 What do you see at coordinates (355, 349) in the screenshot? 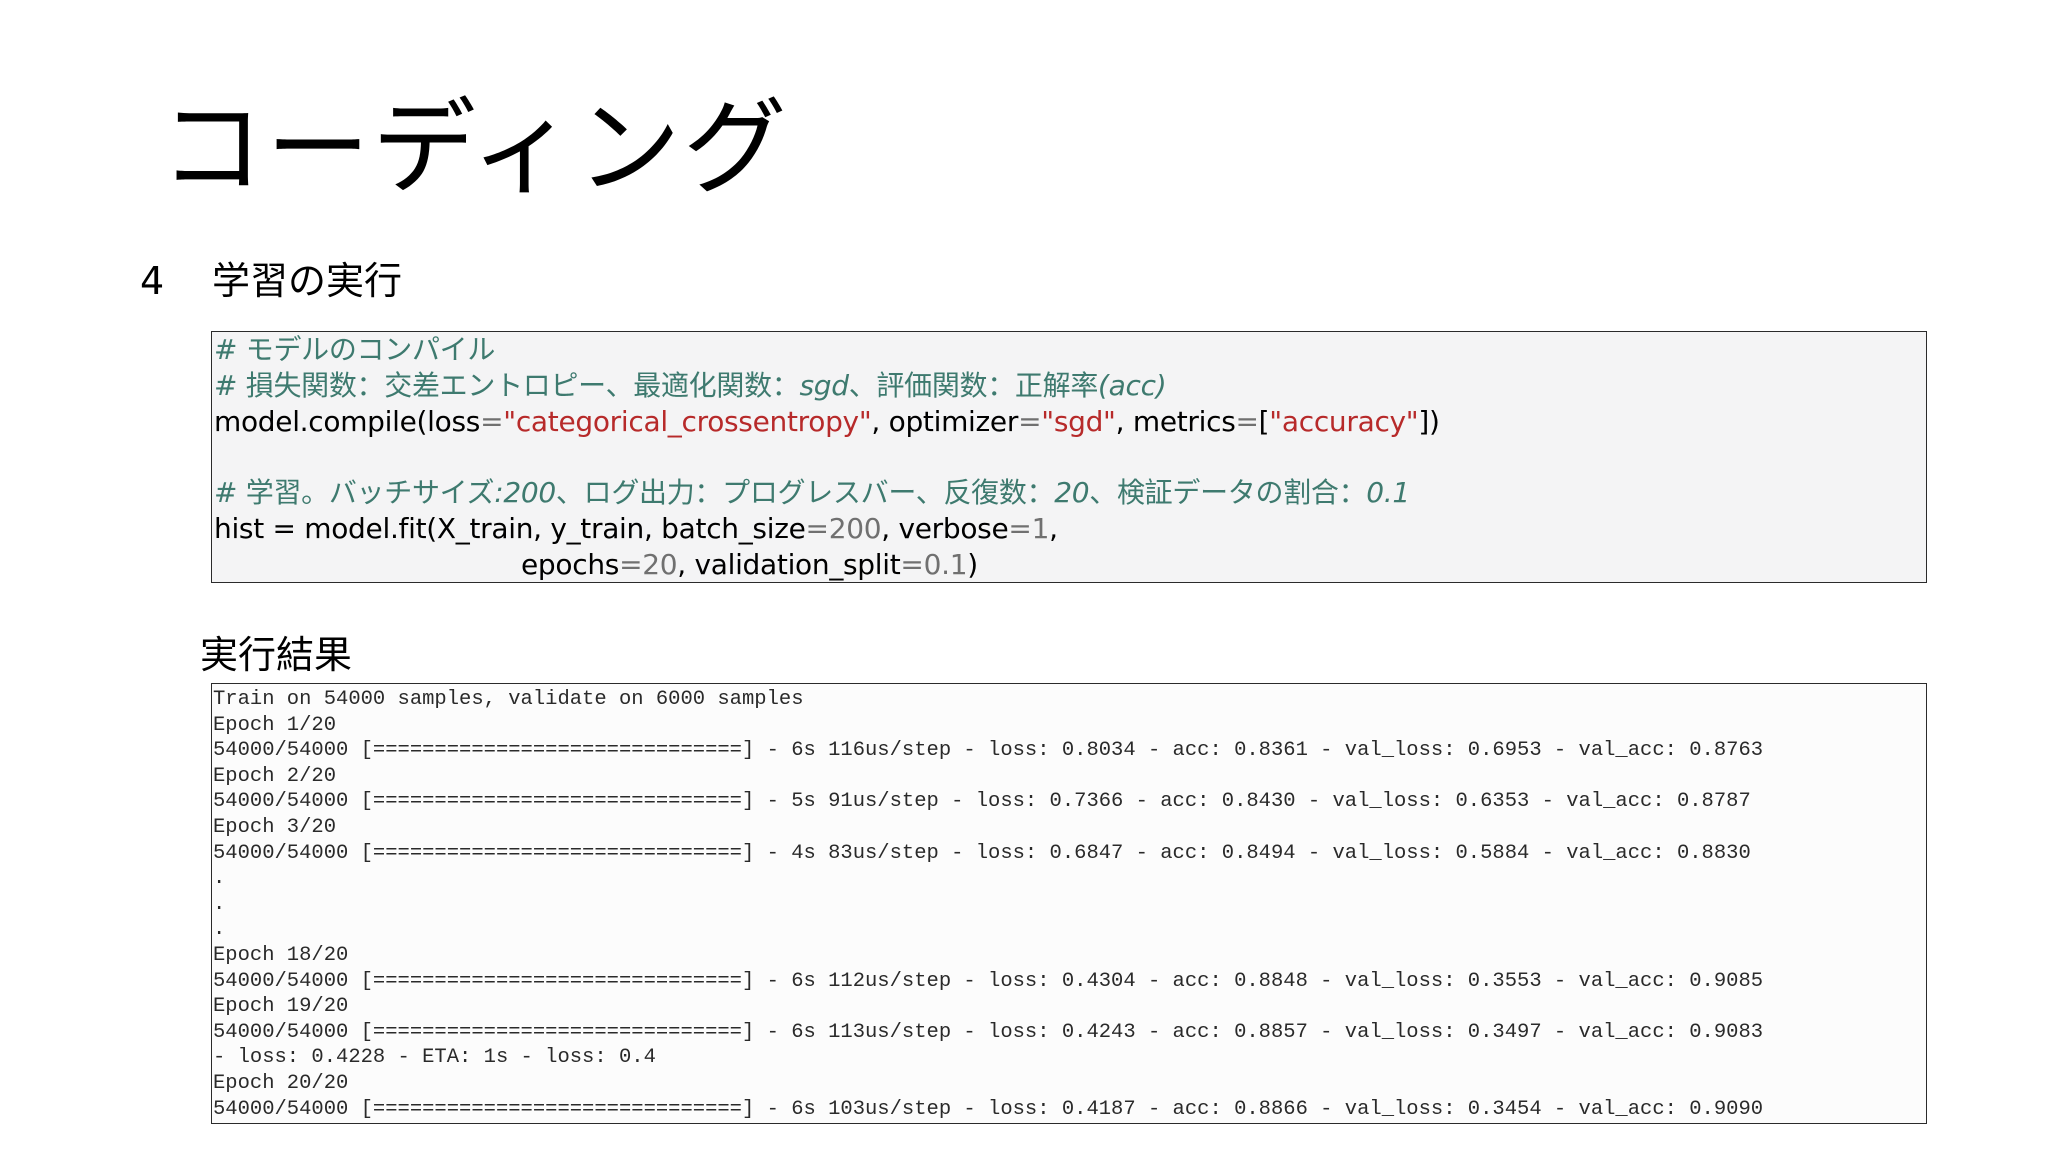
I see `code-comment-compile: # モデルのコンパイル` at bounding box center [355, 349].